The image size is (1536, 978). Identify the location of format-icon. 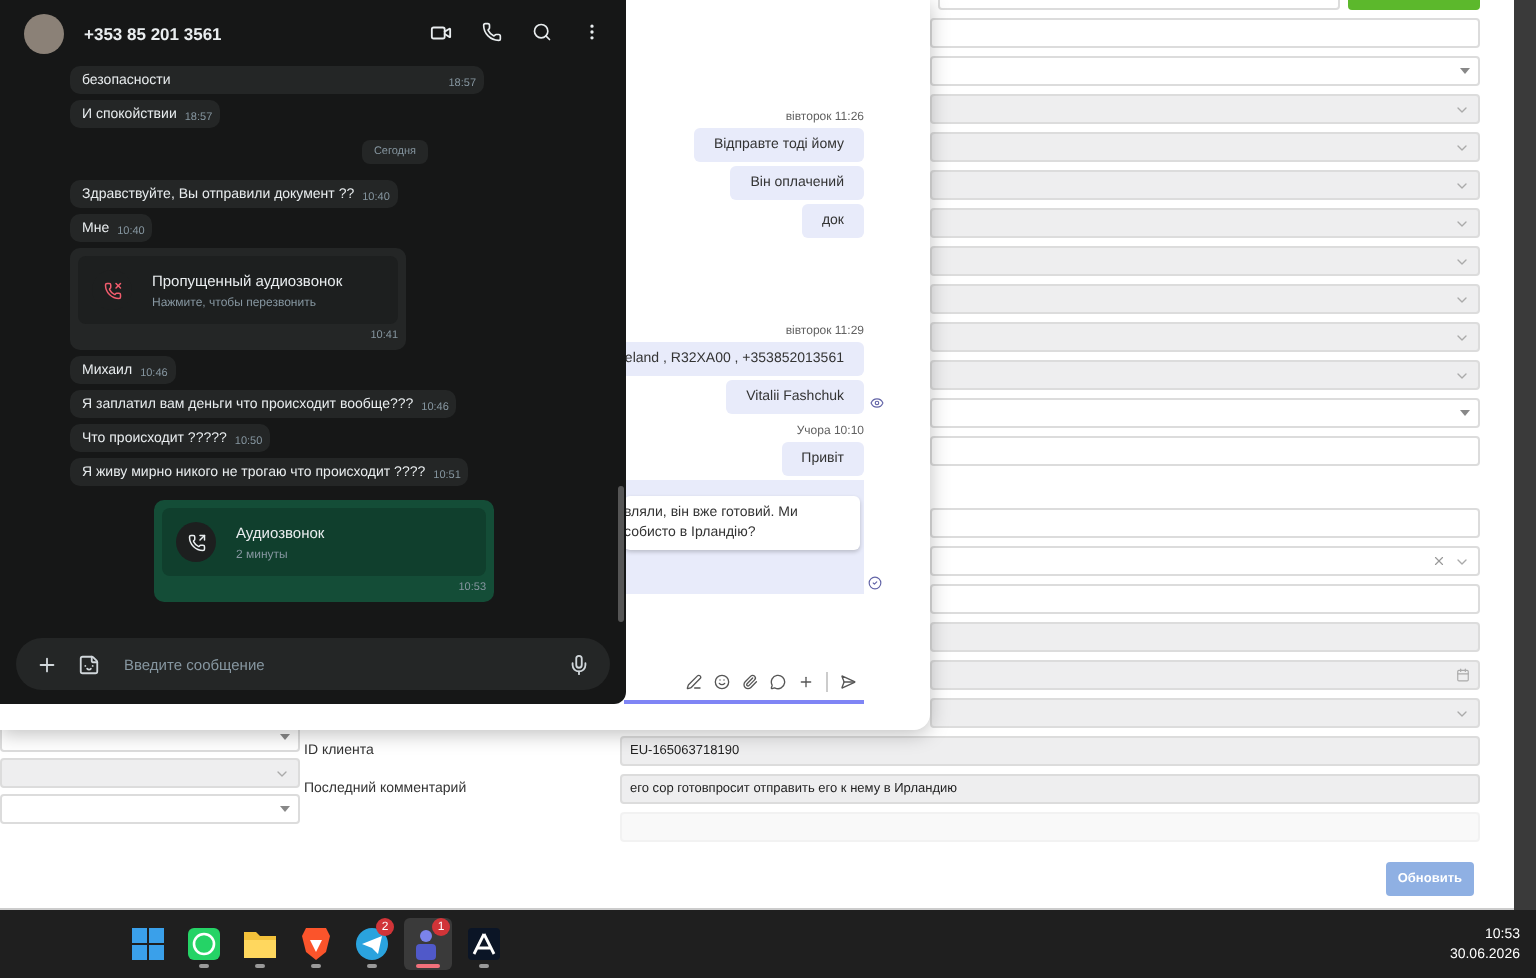
(694, 682).